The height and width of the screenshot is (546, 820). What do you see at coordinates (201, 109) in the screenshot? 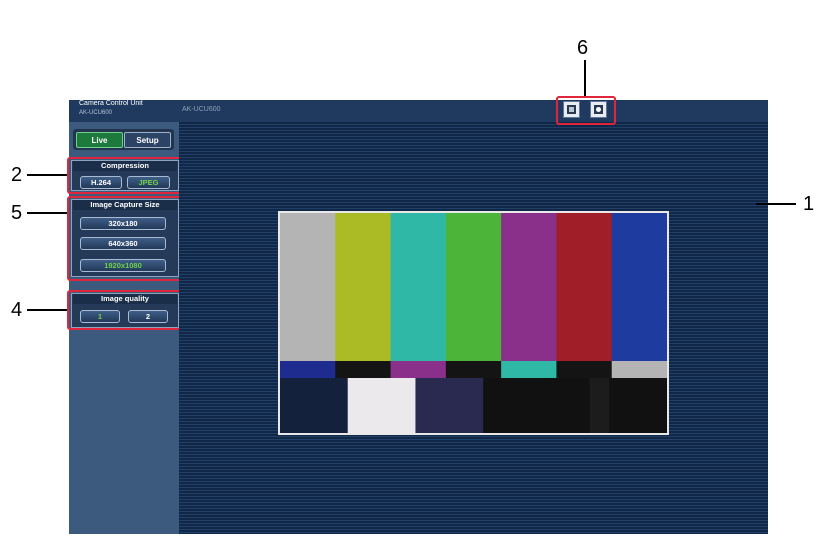
I see `camera-label: AK-UCU600` at bounding box center [201, 109].